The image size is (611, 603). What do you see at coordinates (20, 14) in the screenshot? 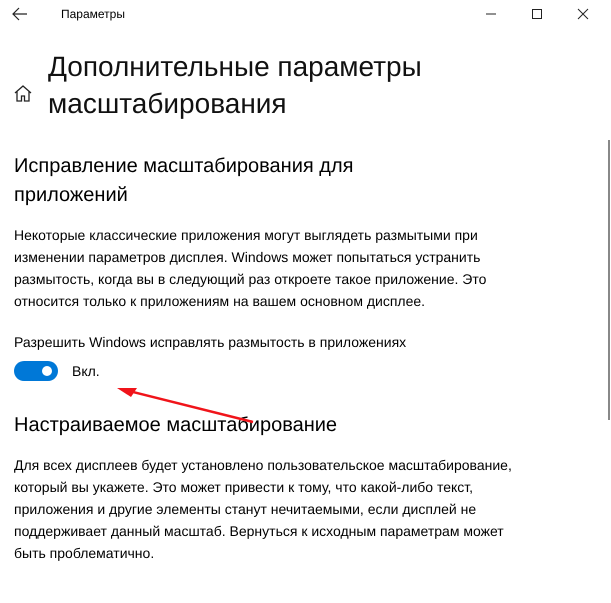
I see `back-icon` at bounding box center [20, 14].